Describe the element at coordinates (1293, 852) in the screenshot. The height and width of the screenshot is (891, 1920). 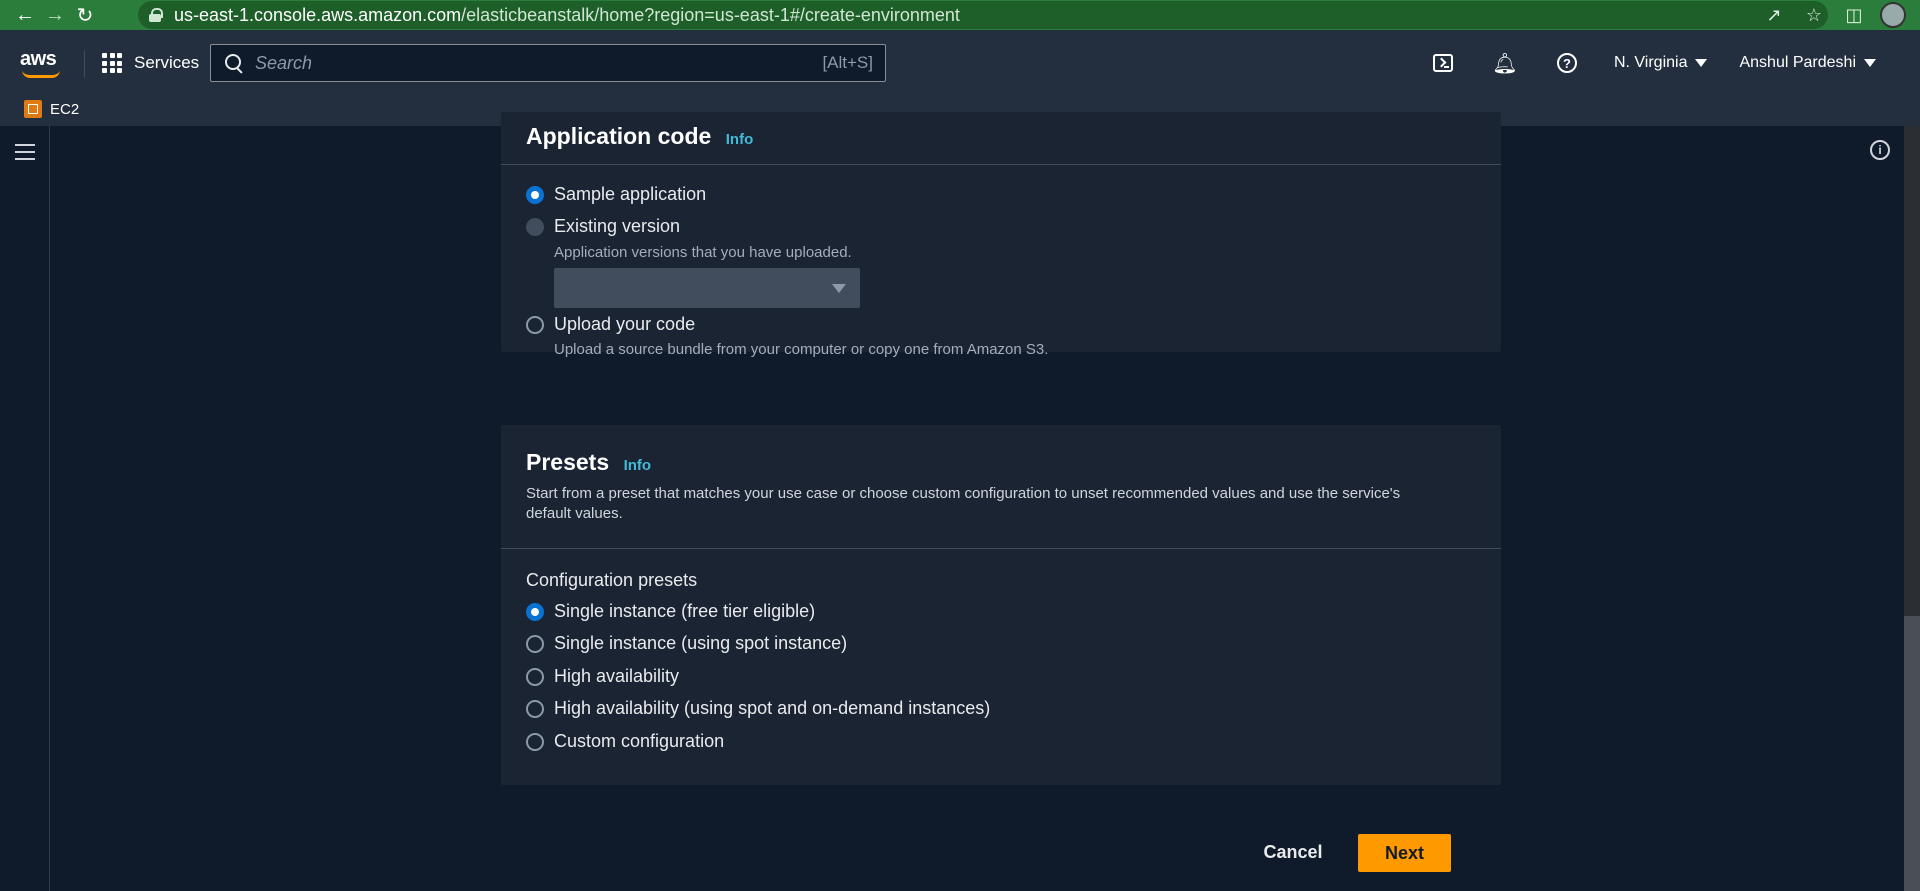
I see `cancel-button: Cancel` at that location.